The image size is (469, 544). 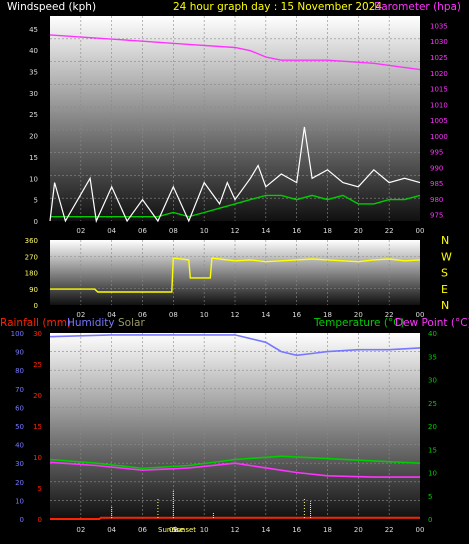 I want to click on y-tick-humidity: 0, so click(x=22, y=520).